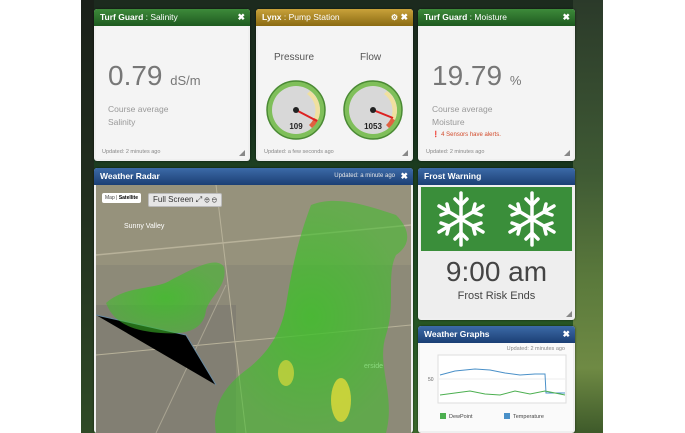  I want to click on moisture-line2: Moisture, so click(448, 122).